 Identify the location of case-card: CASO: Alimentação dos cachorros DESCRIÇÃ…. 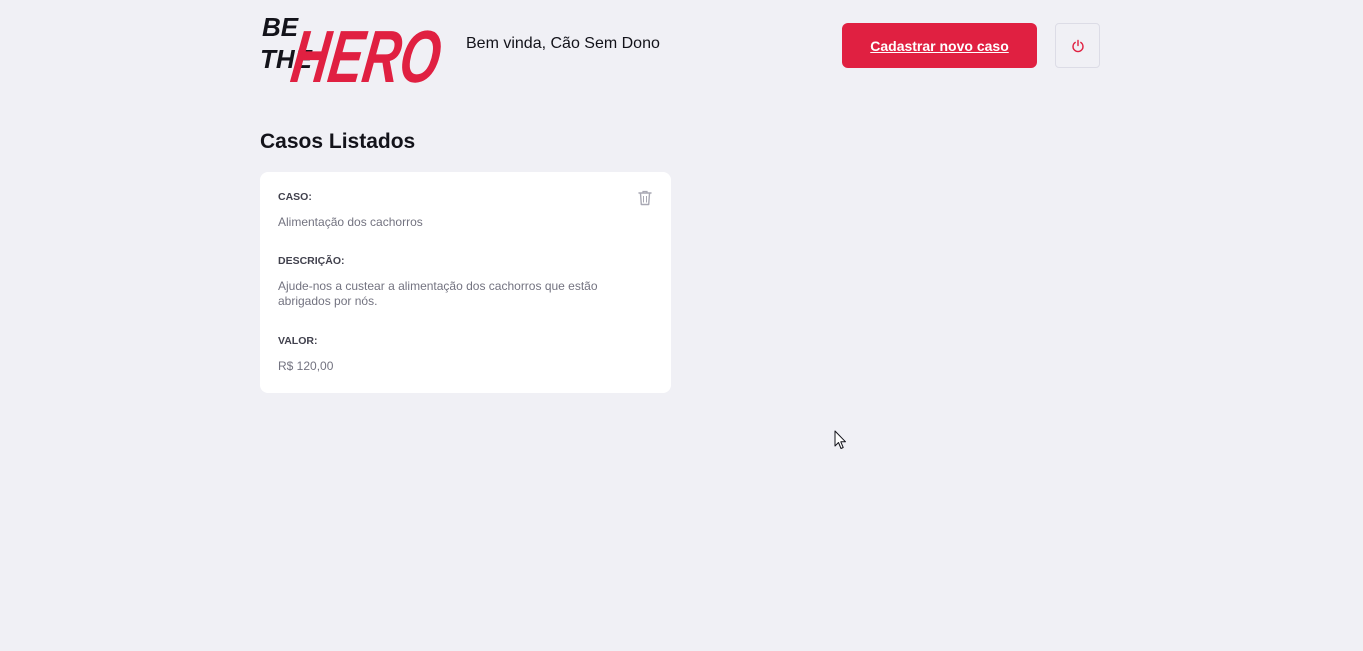
(465, 282).